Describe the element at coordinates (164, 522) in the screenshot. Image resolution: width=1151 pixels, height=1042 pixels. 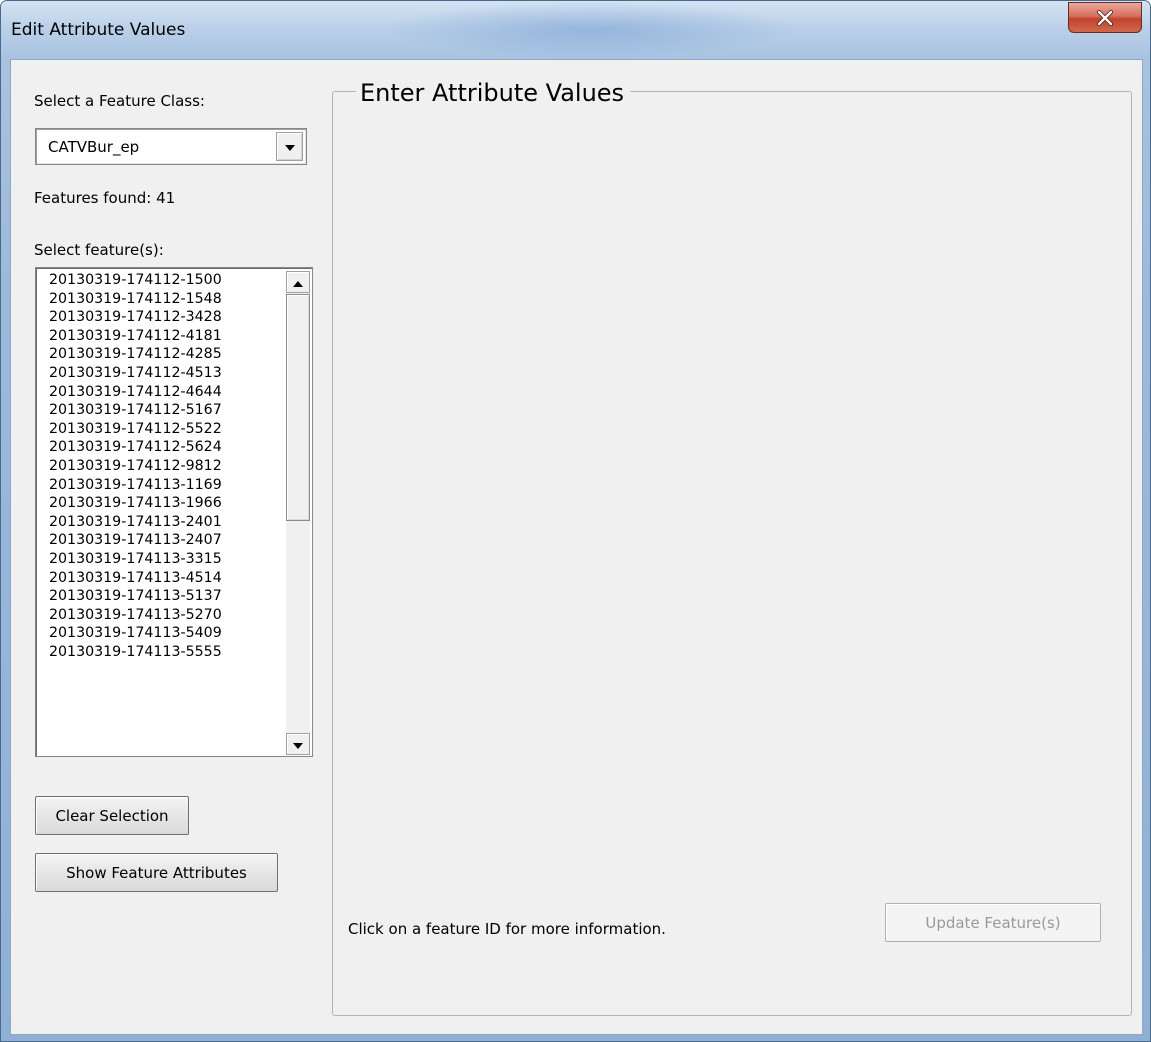
I see `list-item: 20130319-174113-2401` at that location.